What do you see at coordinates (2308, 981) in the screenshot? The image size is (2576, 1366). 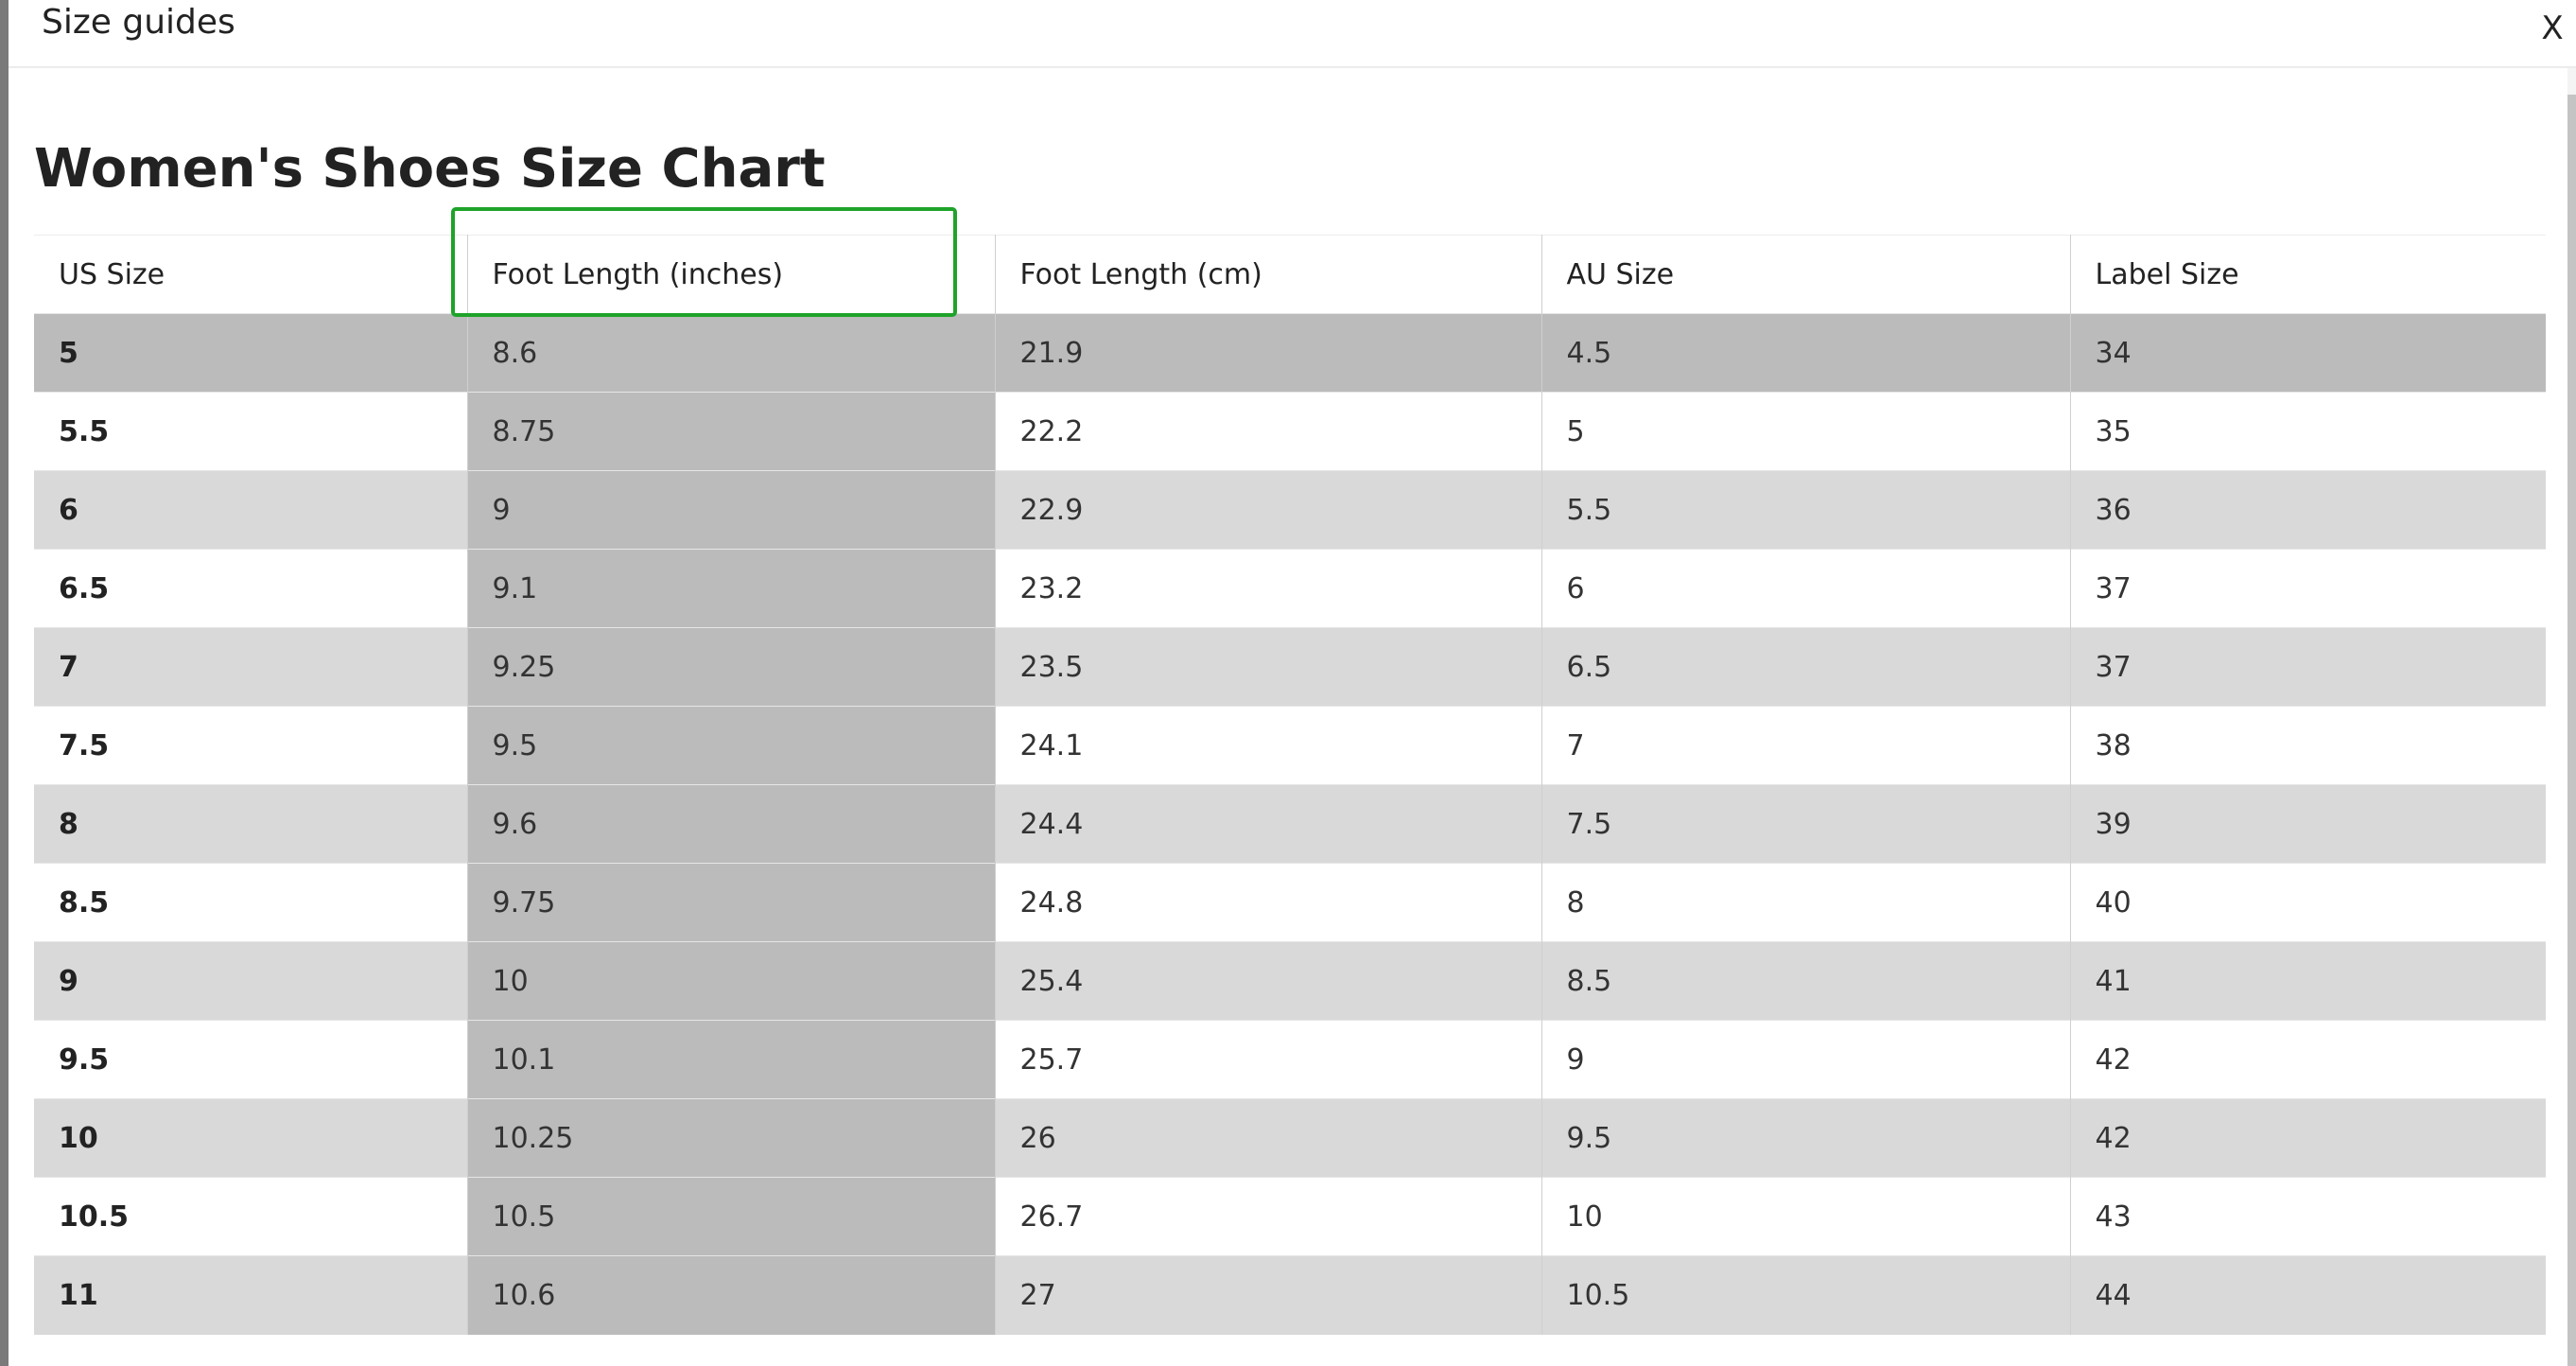 I see `label-size-cell: 41` at bounding box center [2308, 981].